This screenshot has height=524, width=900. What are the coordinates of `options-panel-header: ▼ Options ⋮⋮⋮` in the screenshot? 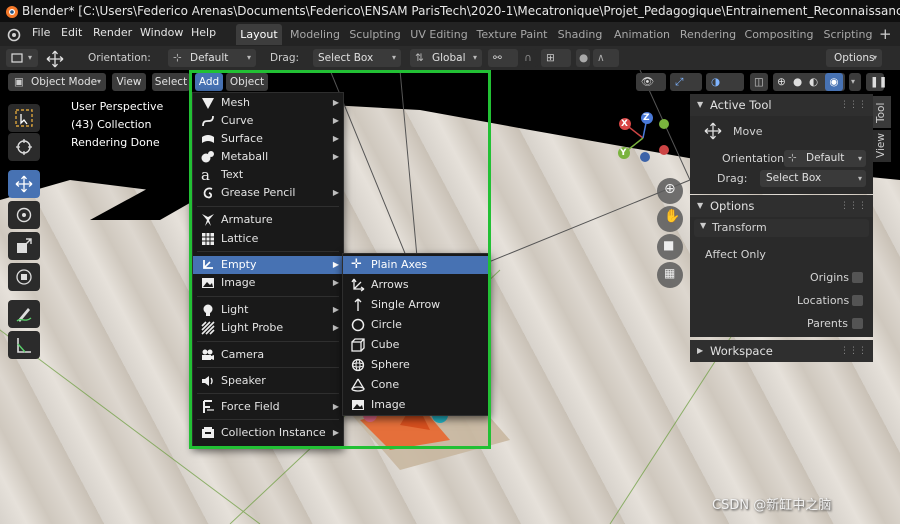 It's located at (781, 206).